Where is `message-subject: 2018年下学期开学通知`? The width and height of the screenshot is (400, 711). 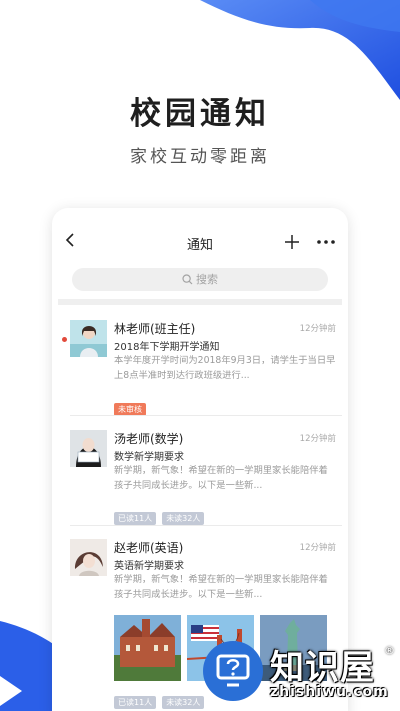 message-subject: 2018年下学期开学通知 is located at coordinates (167, 347).